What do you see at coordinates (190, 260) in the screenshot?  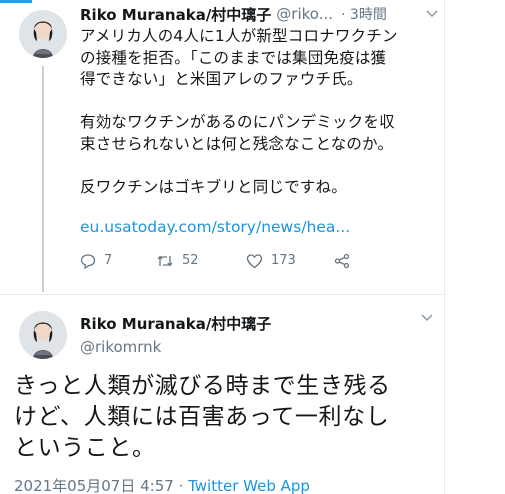 I see `retweet-count: 52` at bounding box center [190, 260].